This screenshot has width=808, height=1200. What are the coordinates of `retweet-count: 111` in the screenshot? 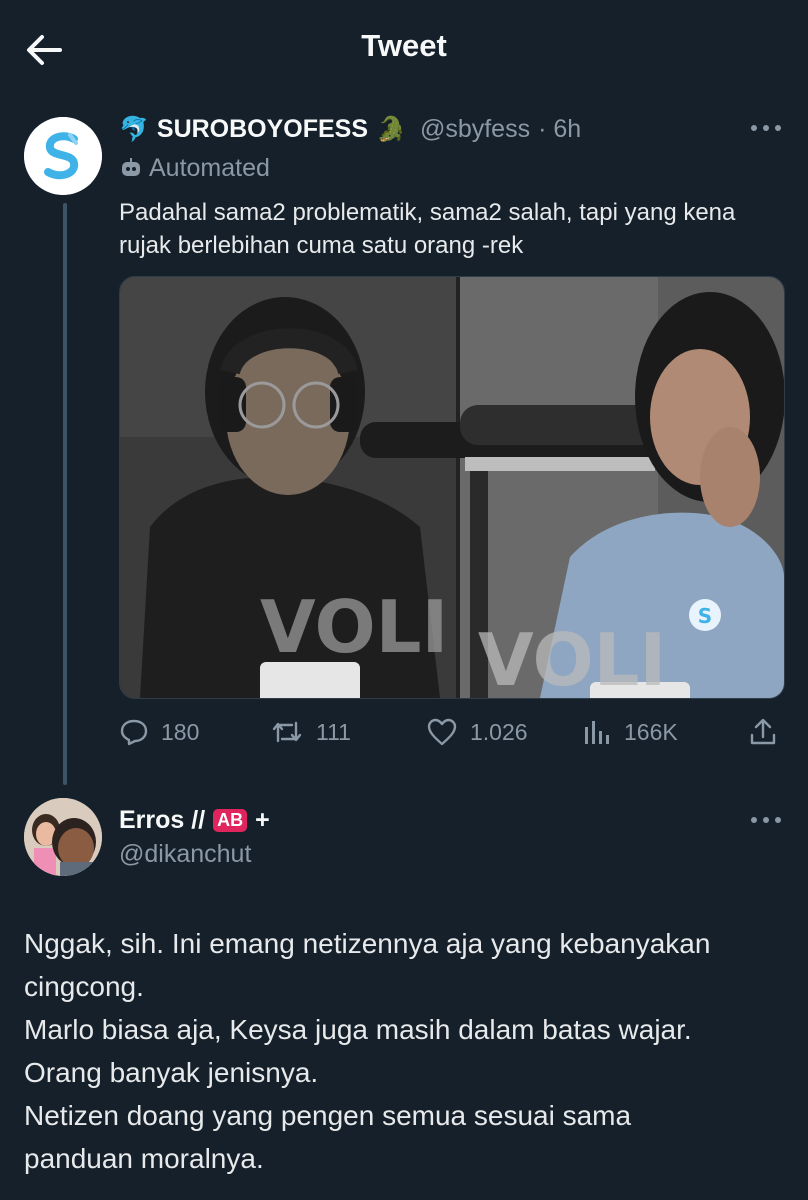 It's located at (333, 731).